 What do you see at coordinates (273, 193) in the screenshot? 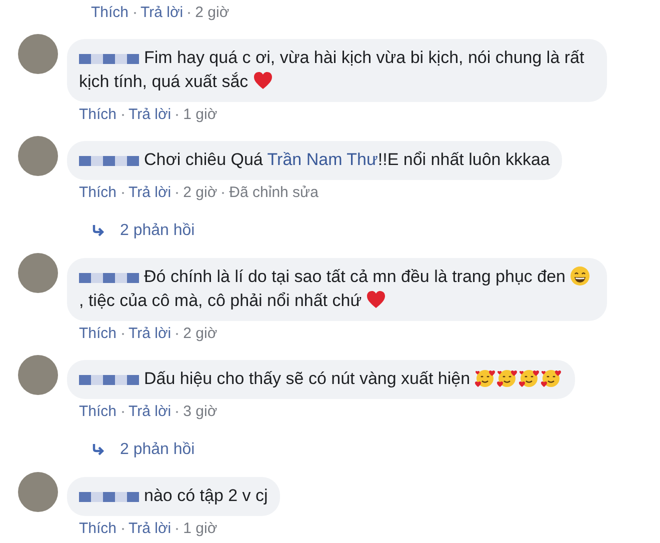
I see `edited-label: Đã chỉnh sửa` at bounding box center [273, 193].